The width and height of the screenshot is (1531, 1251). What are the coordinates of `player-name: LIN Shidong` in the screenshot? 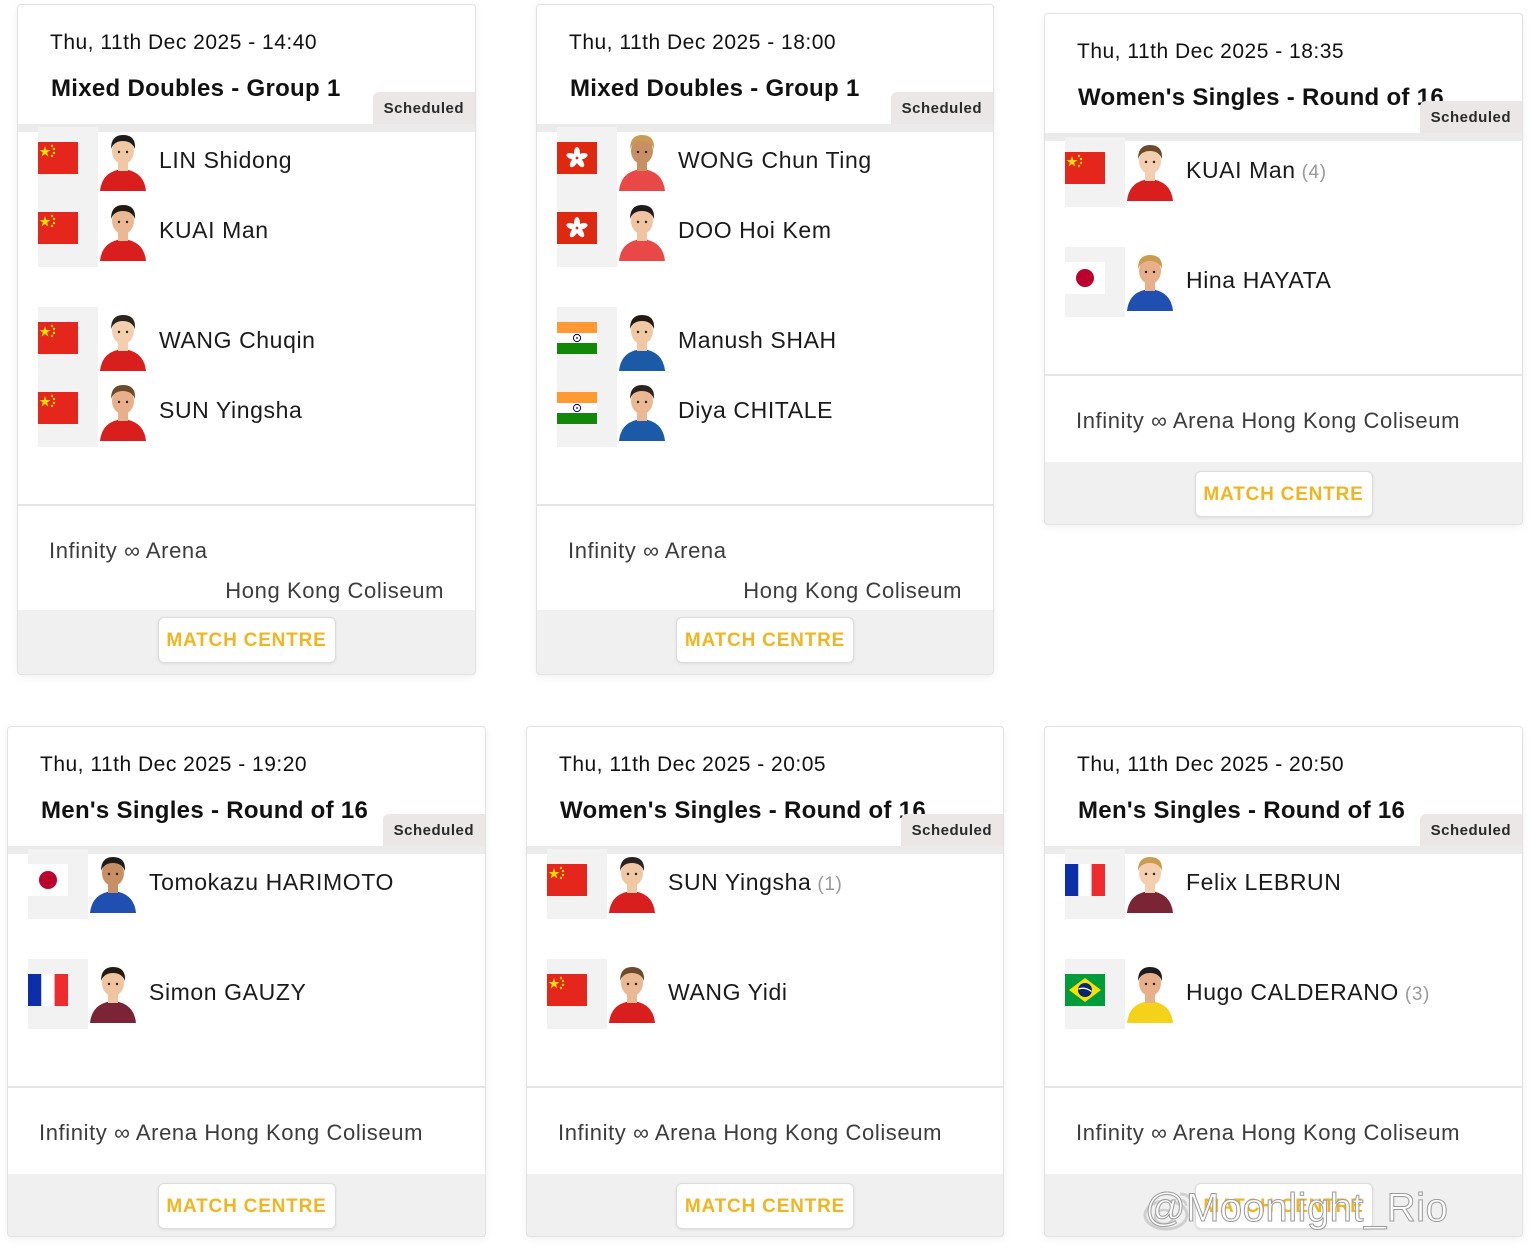 It's located at (225, 160).